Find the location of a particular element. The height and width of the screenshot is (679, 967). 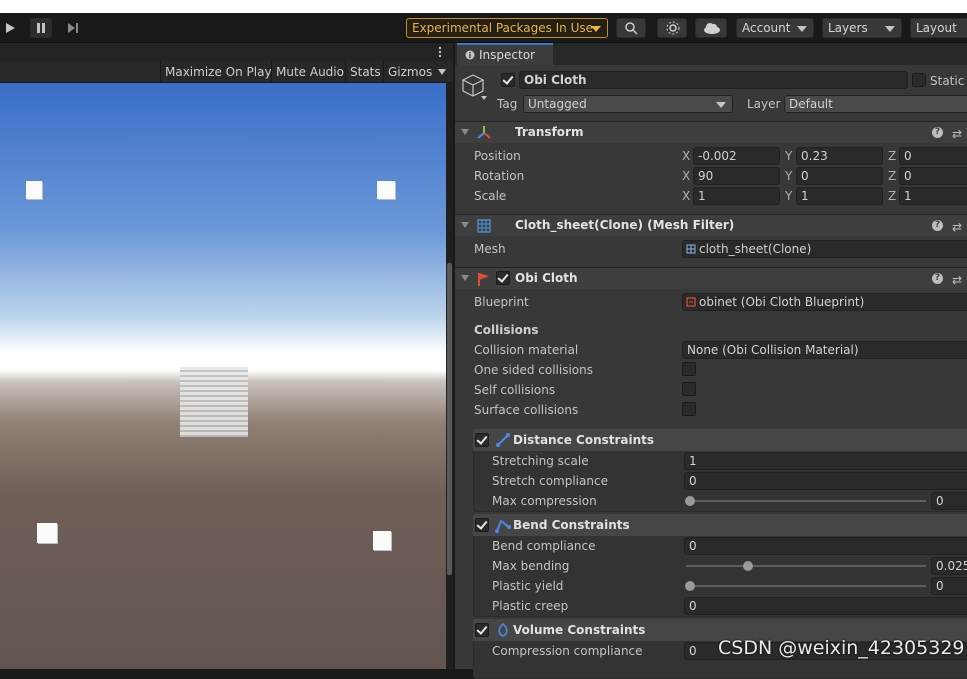

plastic-yield-field: 0 is located at coordinates (949, 586).